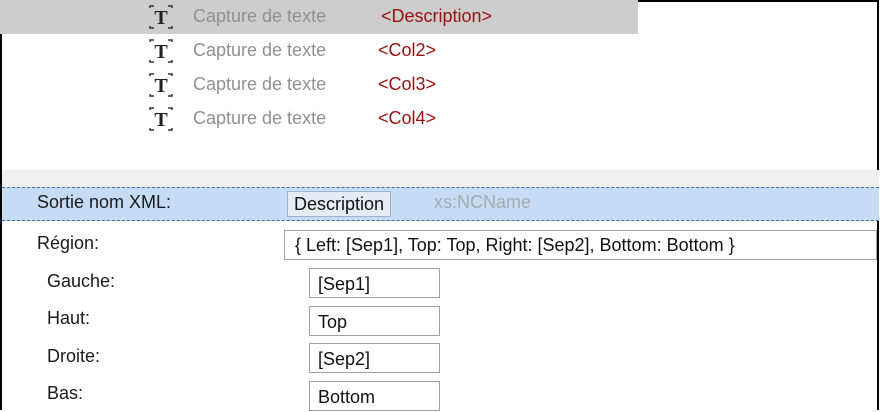  Describe the element at coordinates (374, 396) in the screenshot. I see `bottom-value: Bottom` at that location.